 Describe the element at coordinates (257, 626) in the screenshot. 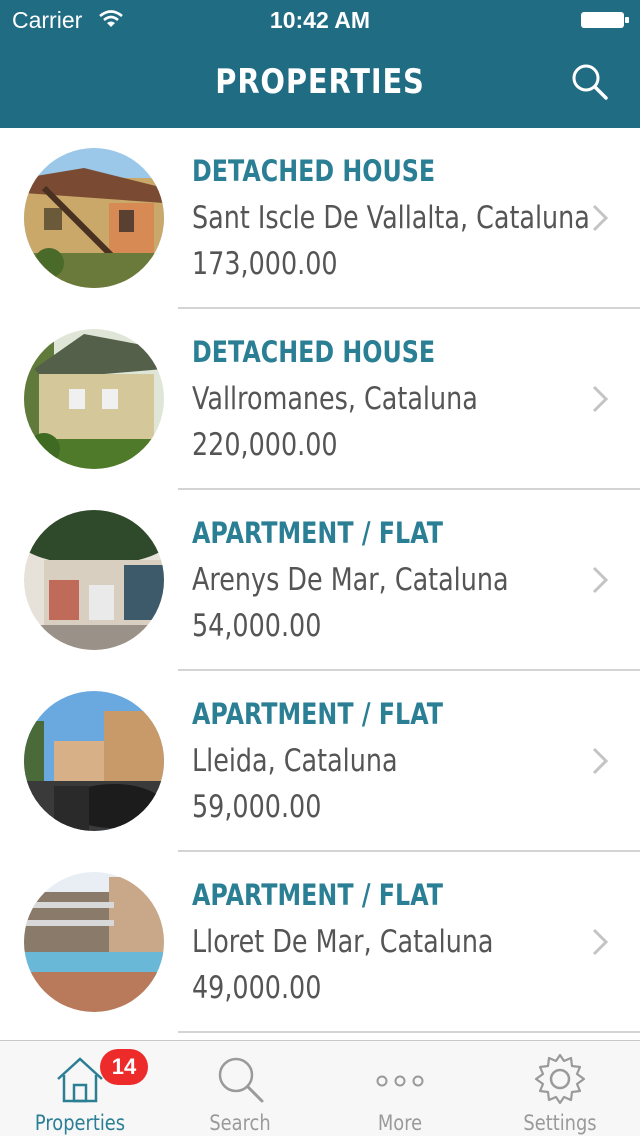

I see `property-price: 54,000.00` at that location.